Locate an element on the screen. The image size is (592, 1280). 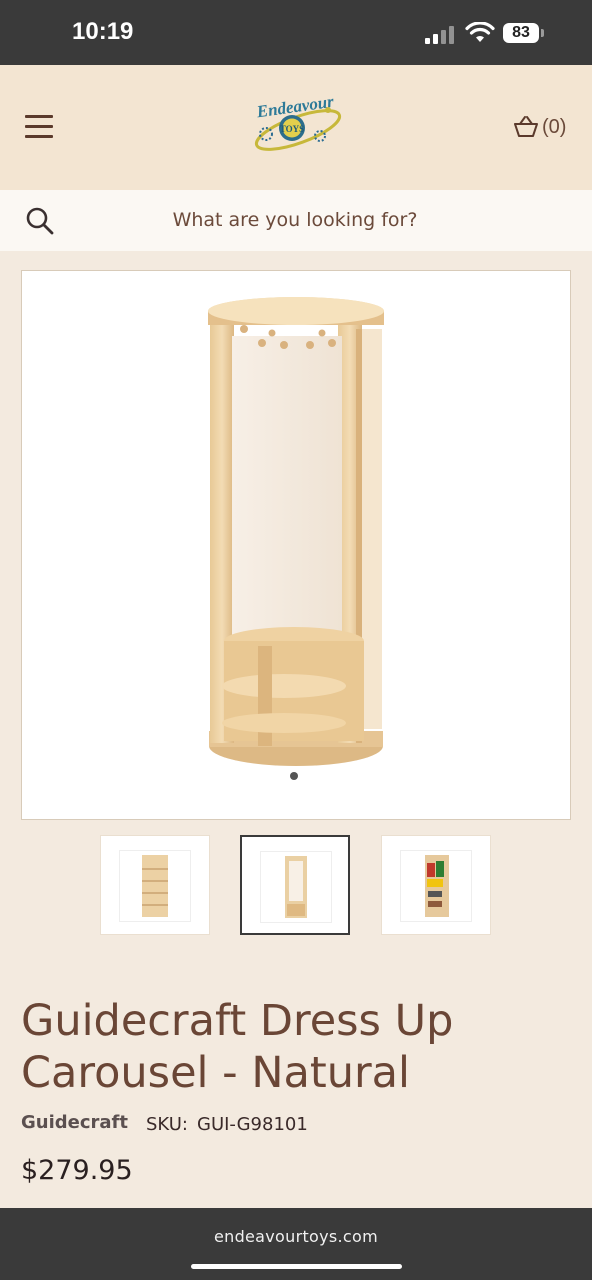
cart-button: (0) is located at coordinates (539, 127).